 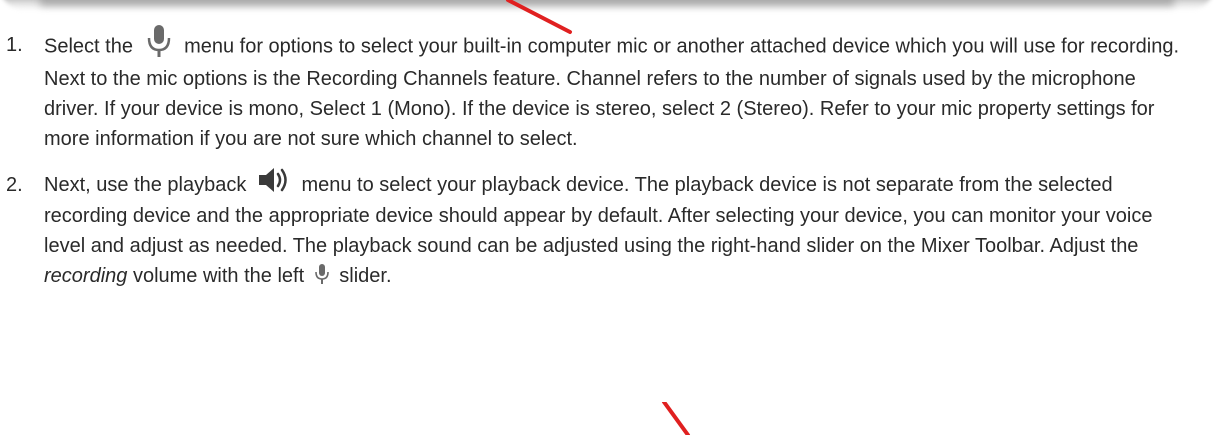 I want to click on step-text-mid: volume with the left, so click(x=218, y=275).